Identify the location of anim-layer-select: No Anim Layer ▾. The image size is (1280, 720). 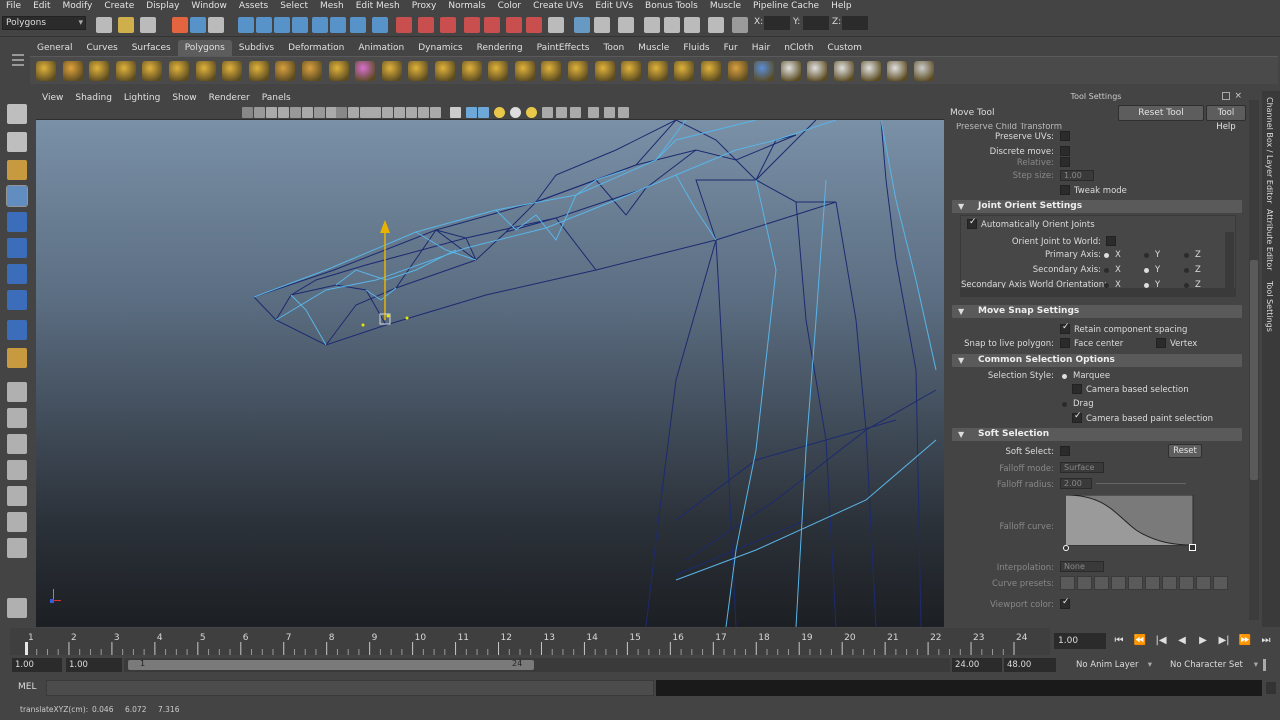
(1109, 665).